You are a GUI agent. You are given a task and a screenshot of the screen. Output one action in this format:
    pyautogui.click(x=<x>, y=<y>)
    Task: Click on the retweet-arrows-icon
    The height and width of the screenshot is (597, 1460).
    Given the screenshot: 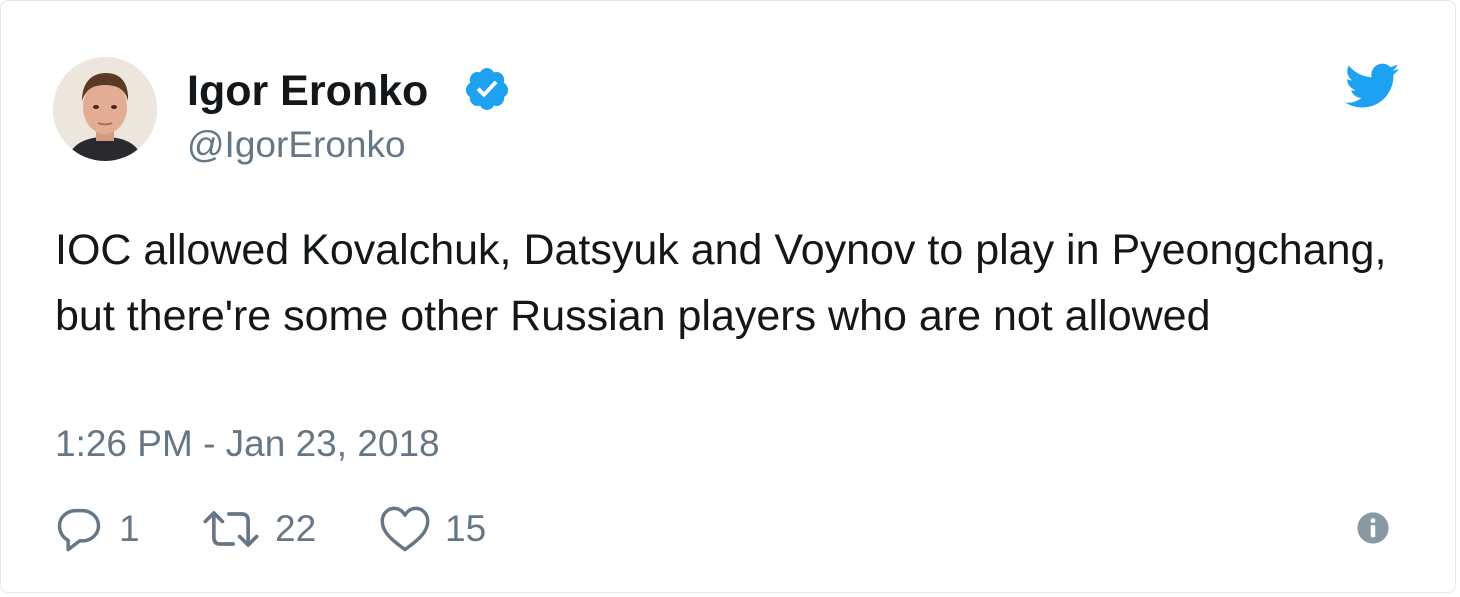 What is the action you would take?
    pyautogui.click(x=231, y=529)
    